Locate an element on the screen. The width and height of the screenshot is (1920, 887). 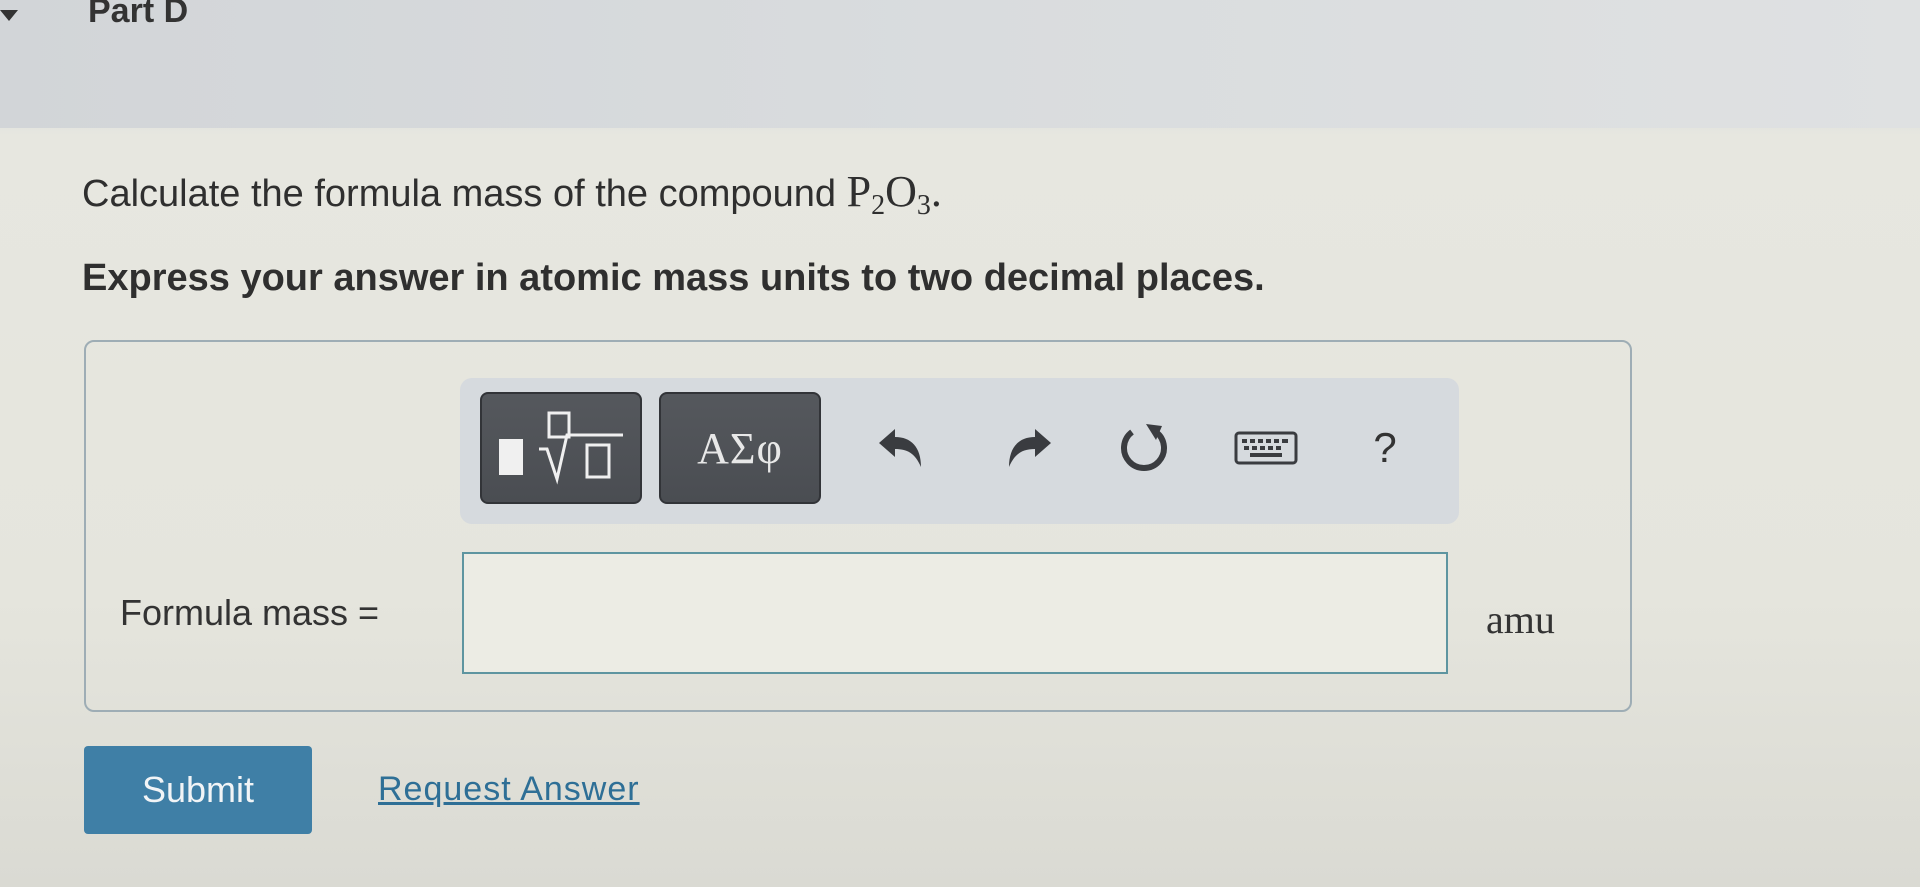
help-button: ? is located at coordinates (1385, 448).